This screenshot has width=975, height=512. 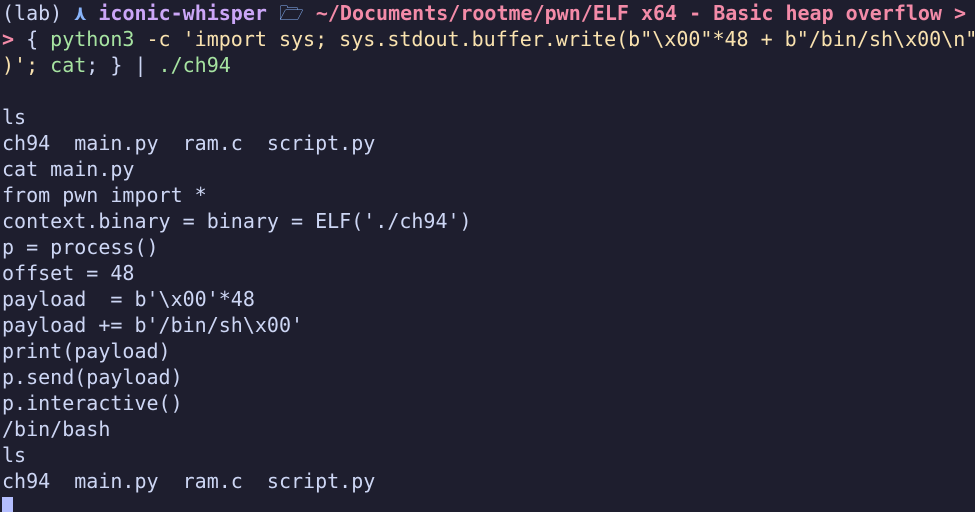 I want to click on output-line: cat main.py, so click(x=68, y=169).